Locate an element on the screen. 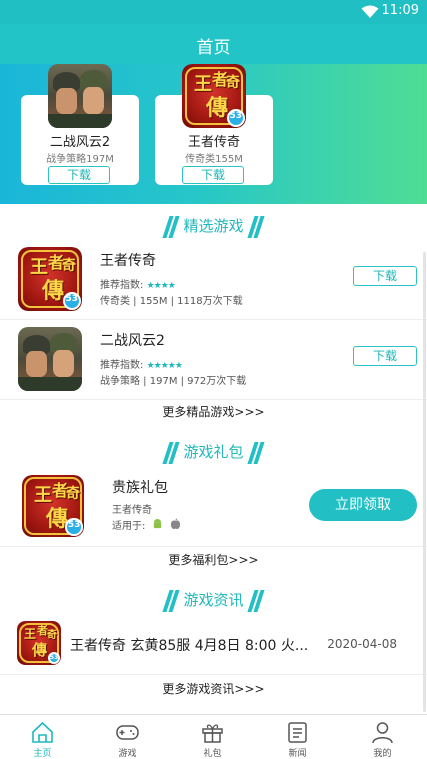 The image size is (427, 759). clock: 11:09 is located at coordinates (400, 10).